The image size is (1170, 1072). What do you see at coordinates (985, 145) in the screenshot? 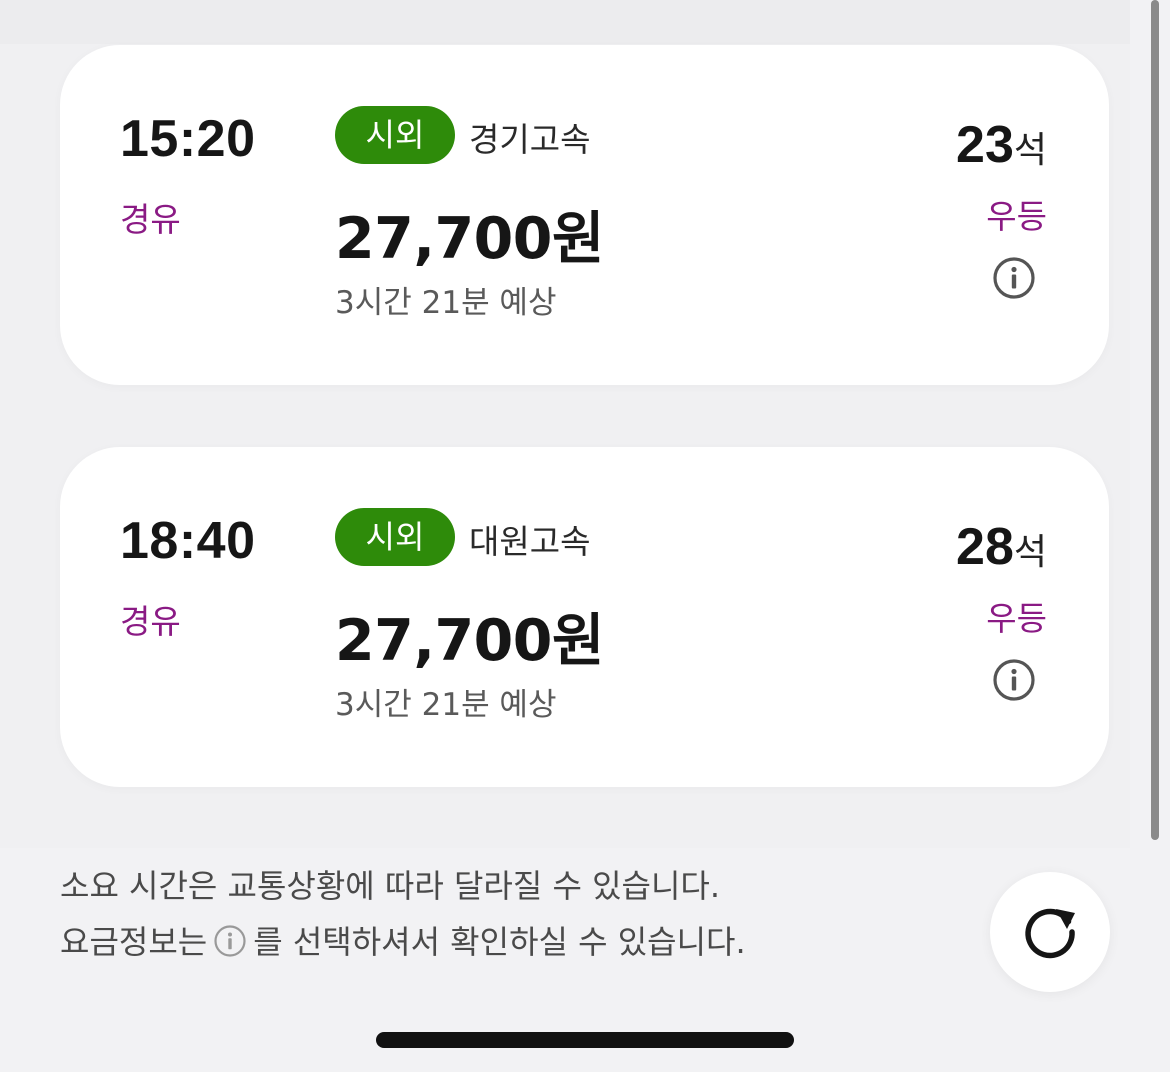
I see `seat-count: 23` at bounding box center [985, 145].